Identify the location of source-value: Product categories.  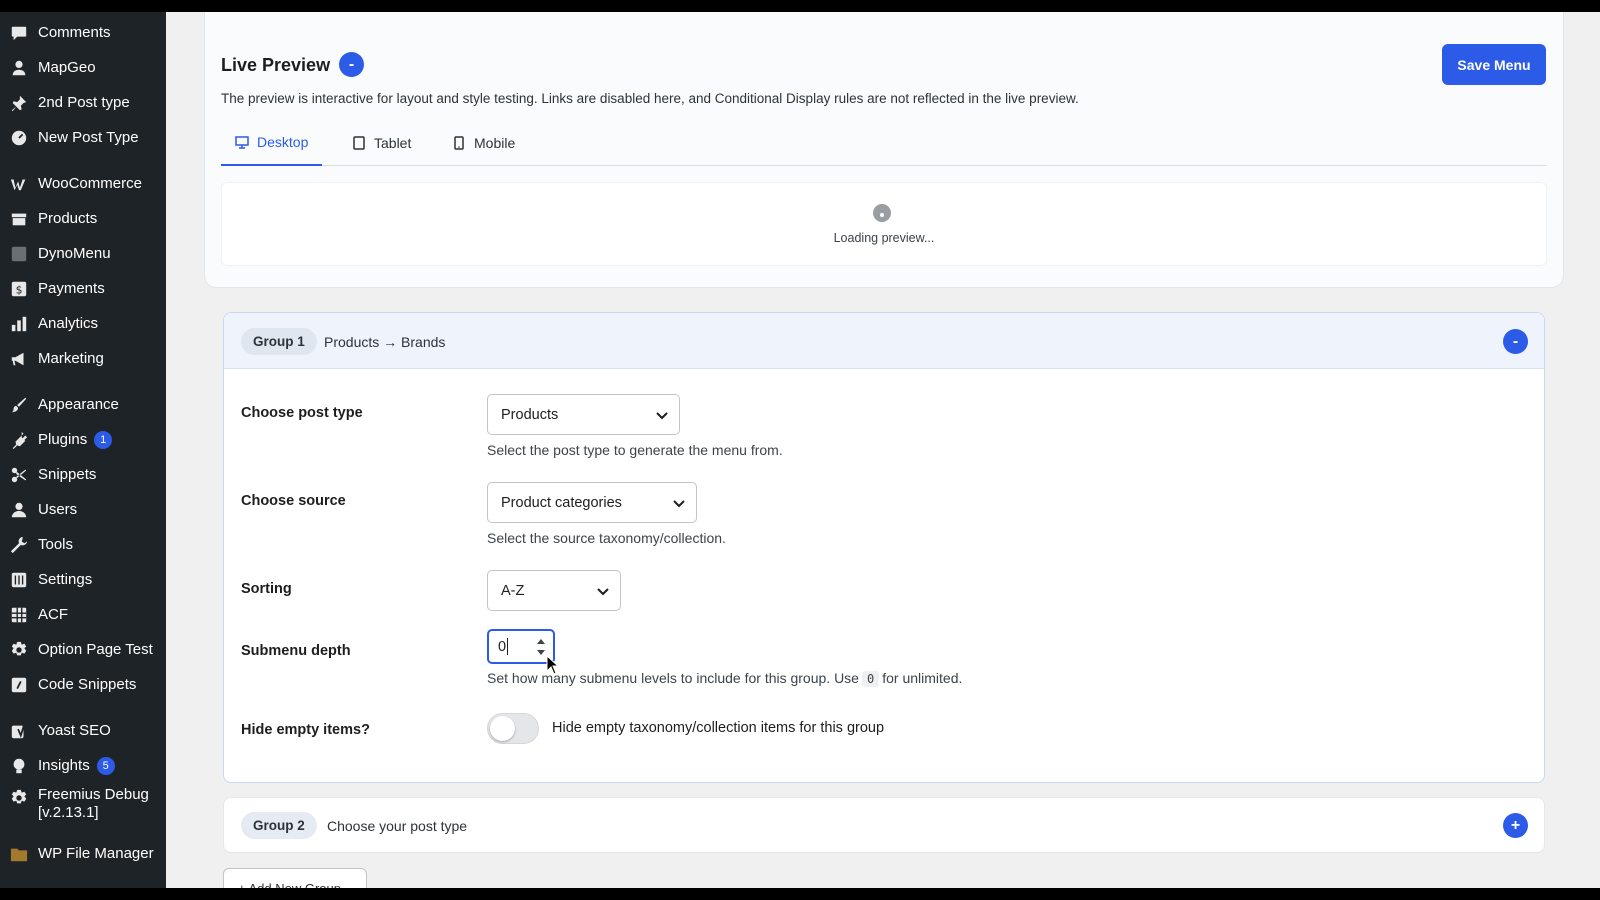
(561, 502).